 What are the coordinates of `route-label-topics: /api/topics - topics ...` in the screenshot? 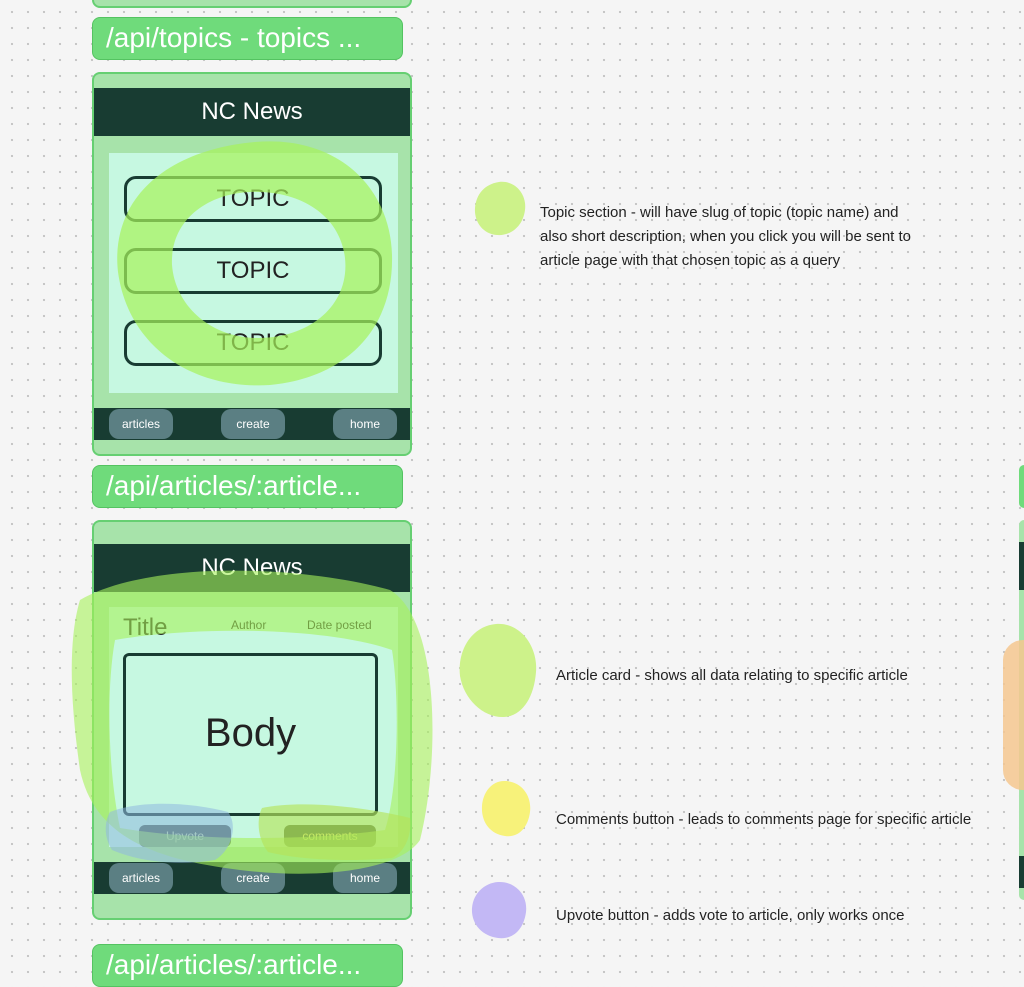 It's located at (247, 38).